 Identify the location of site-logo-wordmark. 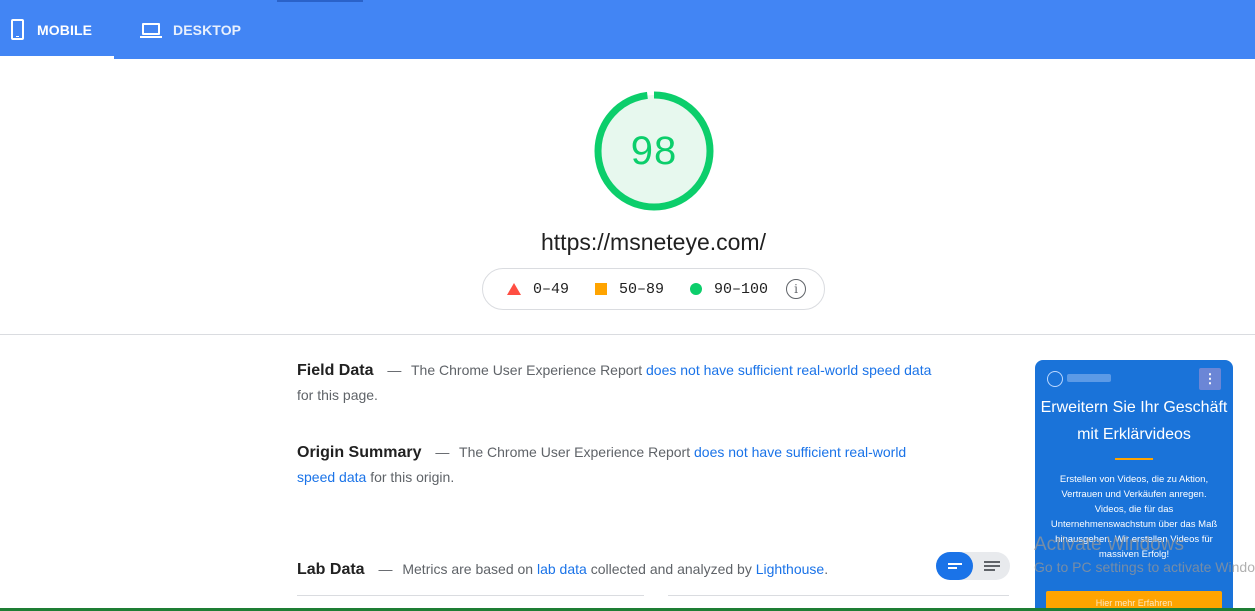
(1089, 378).